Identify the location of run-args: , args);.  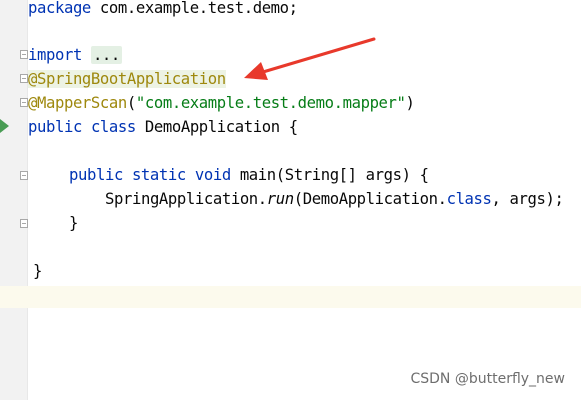
(527, 199).